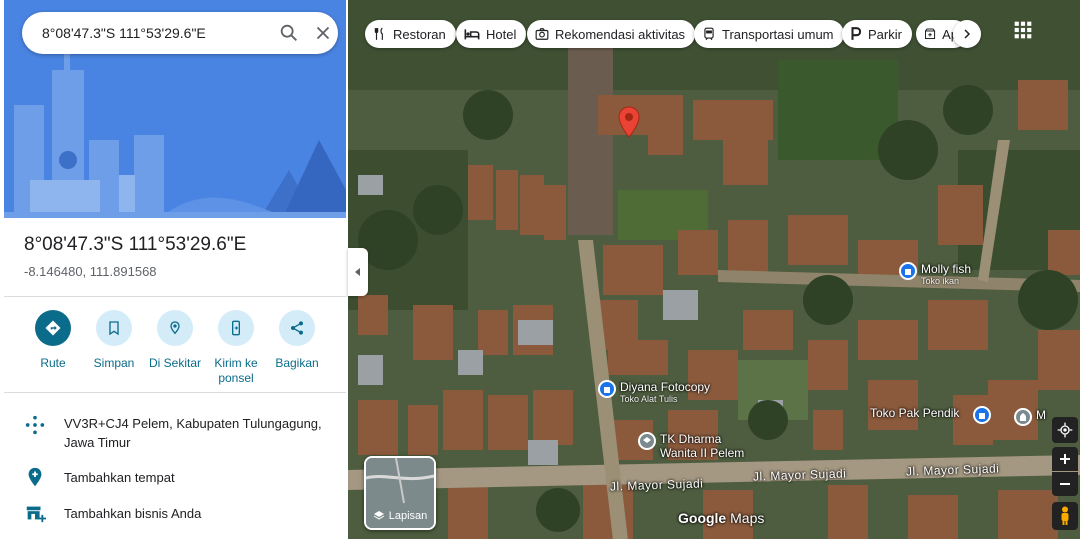  I want to click on chevron-right-icon, so click(967, 34).